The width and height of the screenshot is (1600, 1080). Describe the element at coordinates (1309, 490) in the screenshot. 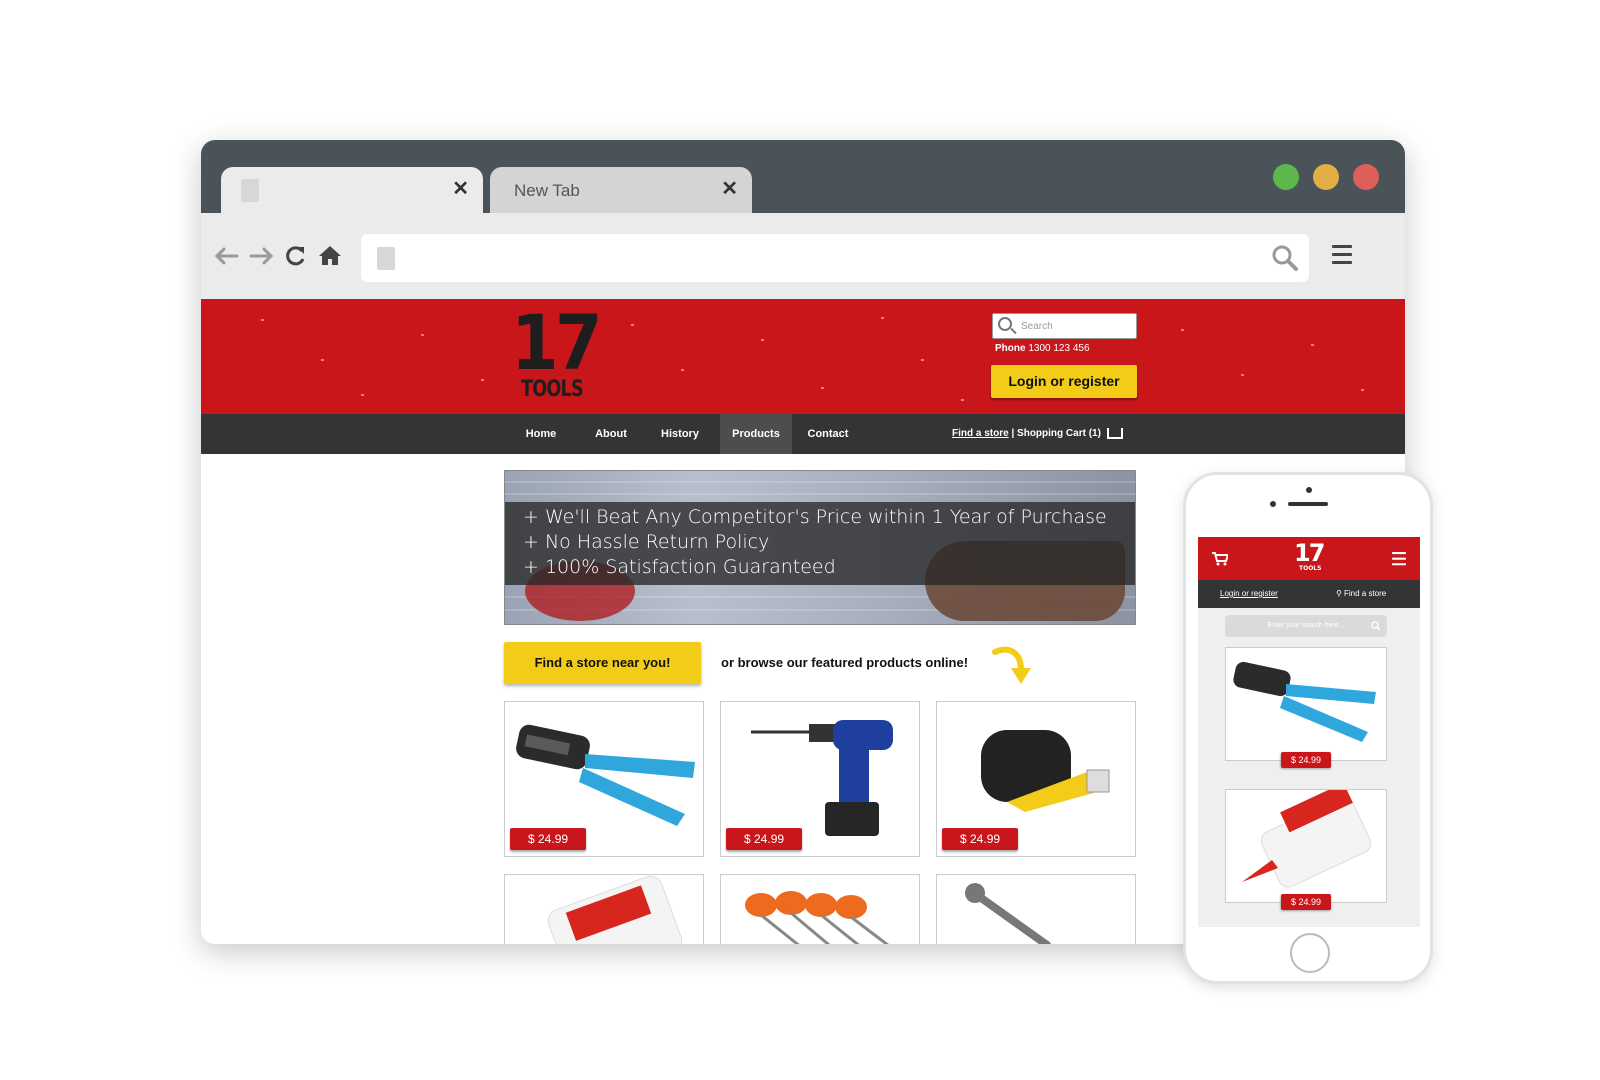

I see `phone-camera` at that location.